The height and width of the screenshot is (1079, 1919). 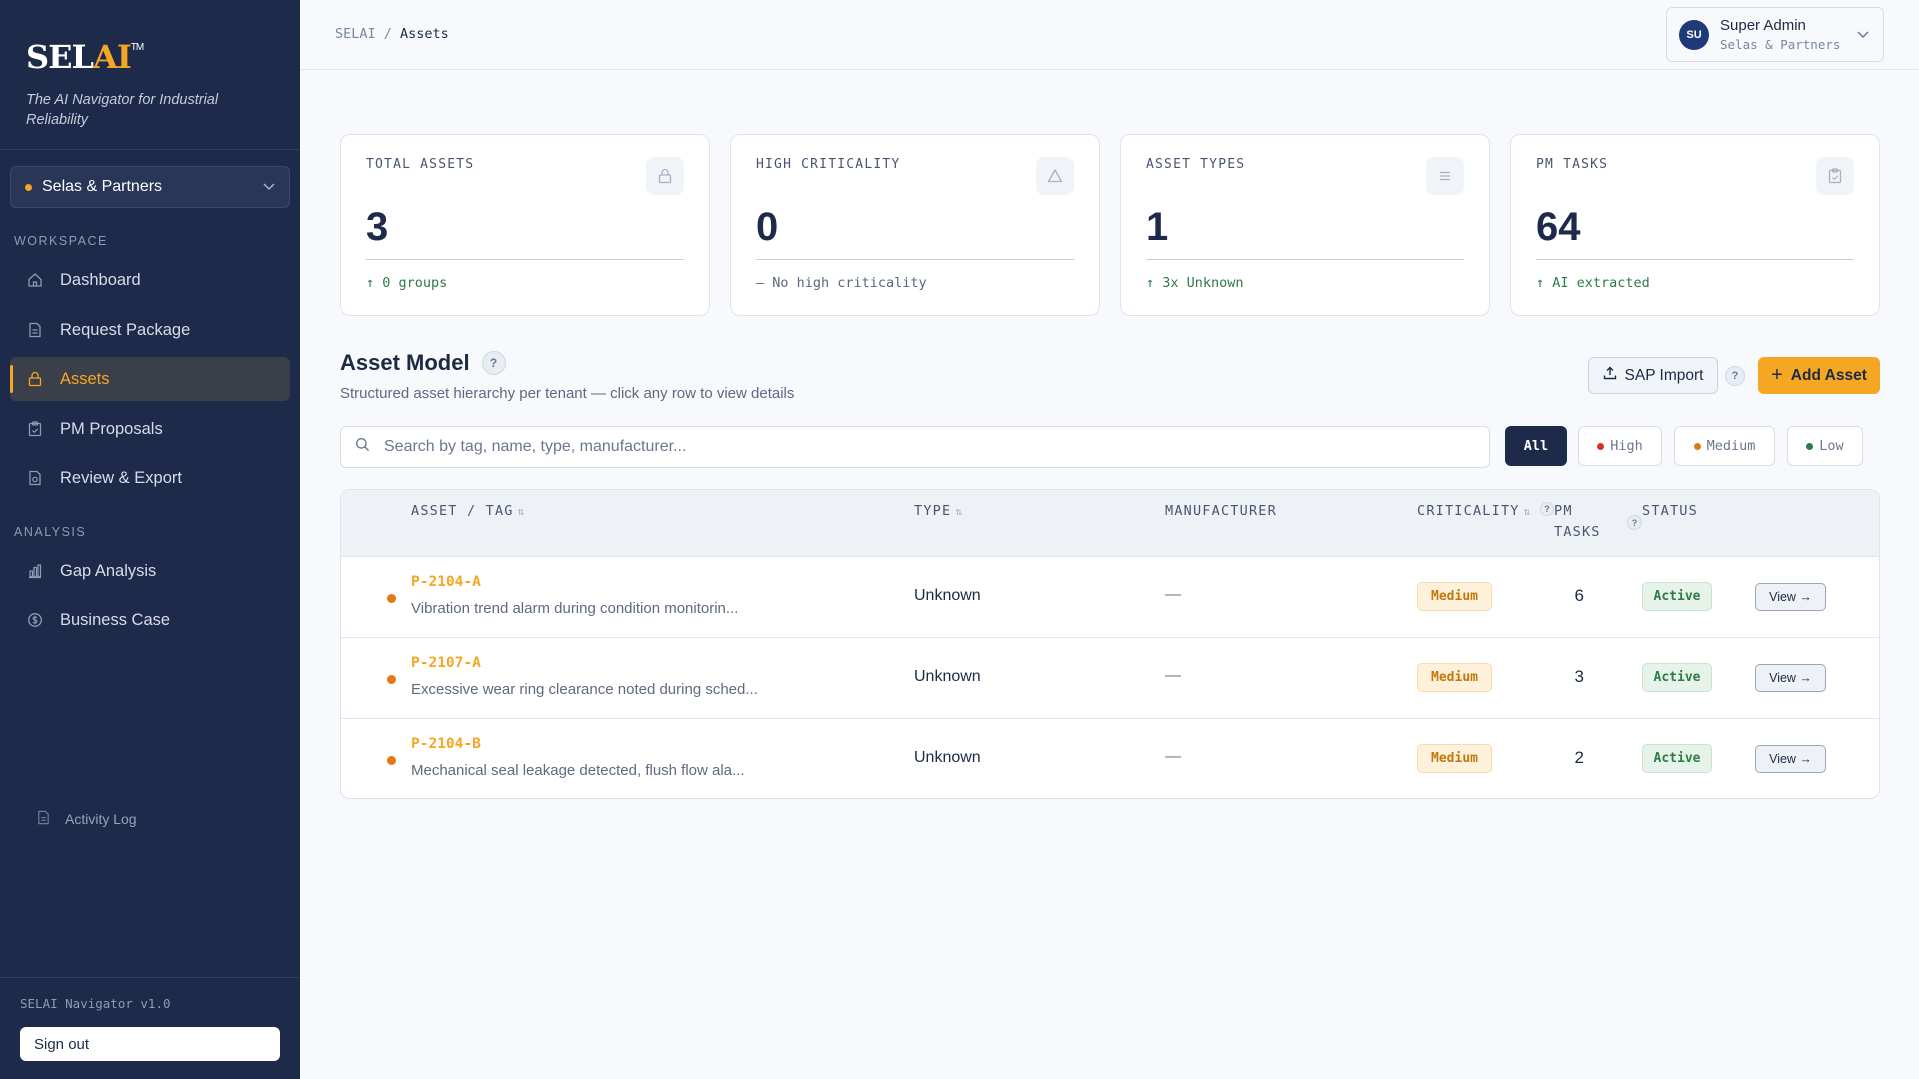 What do you see at coordinates (1828, 375) in the screenshot?
I see `add-asset-label: Add Asset` at bounding box center [1828, 375].